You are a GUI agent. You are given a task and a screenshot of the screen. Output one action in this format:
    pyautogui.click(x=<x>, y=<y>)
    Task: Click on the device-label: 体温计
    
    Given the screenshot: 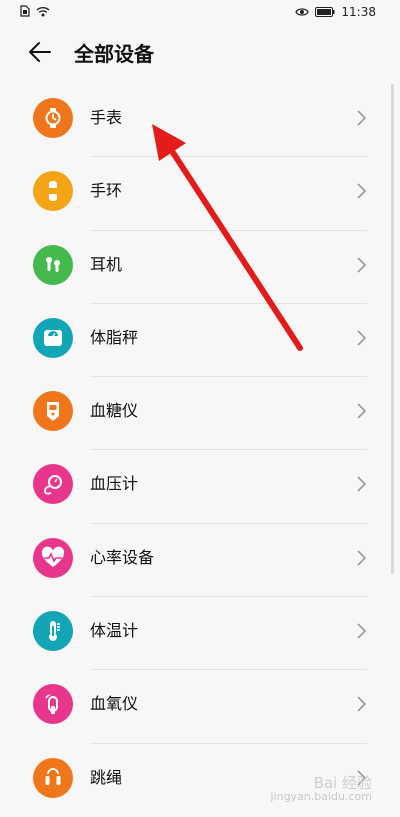 What is the action you would take?
    pyautogui.click(x=114, y=631)
    